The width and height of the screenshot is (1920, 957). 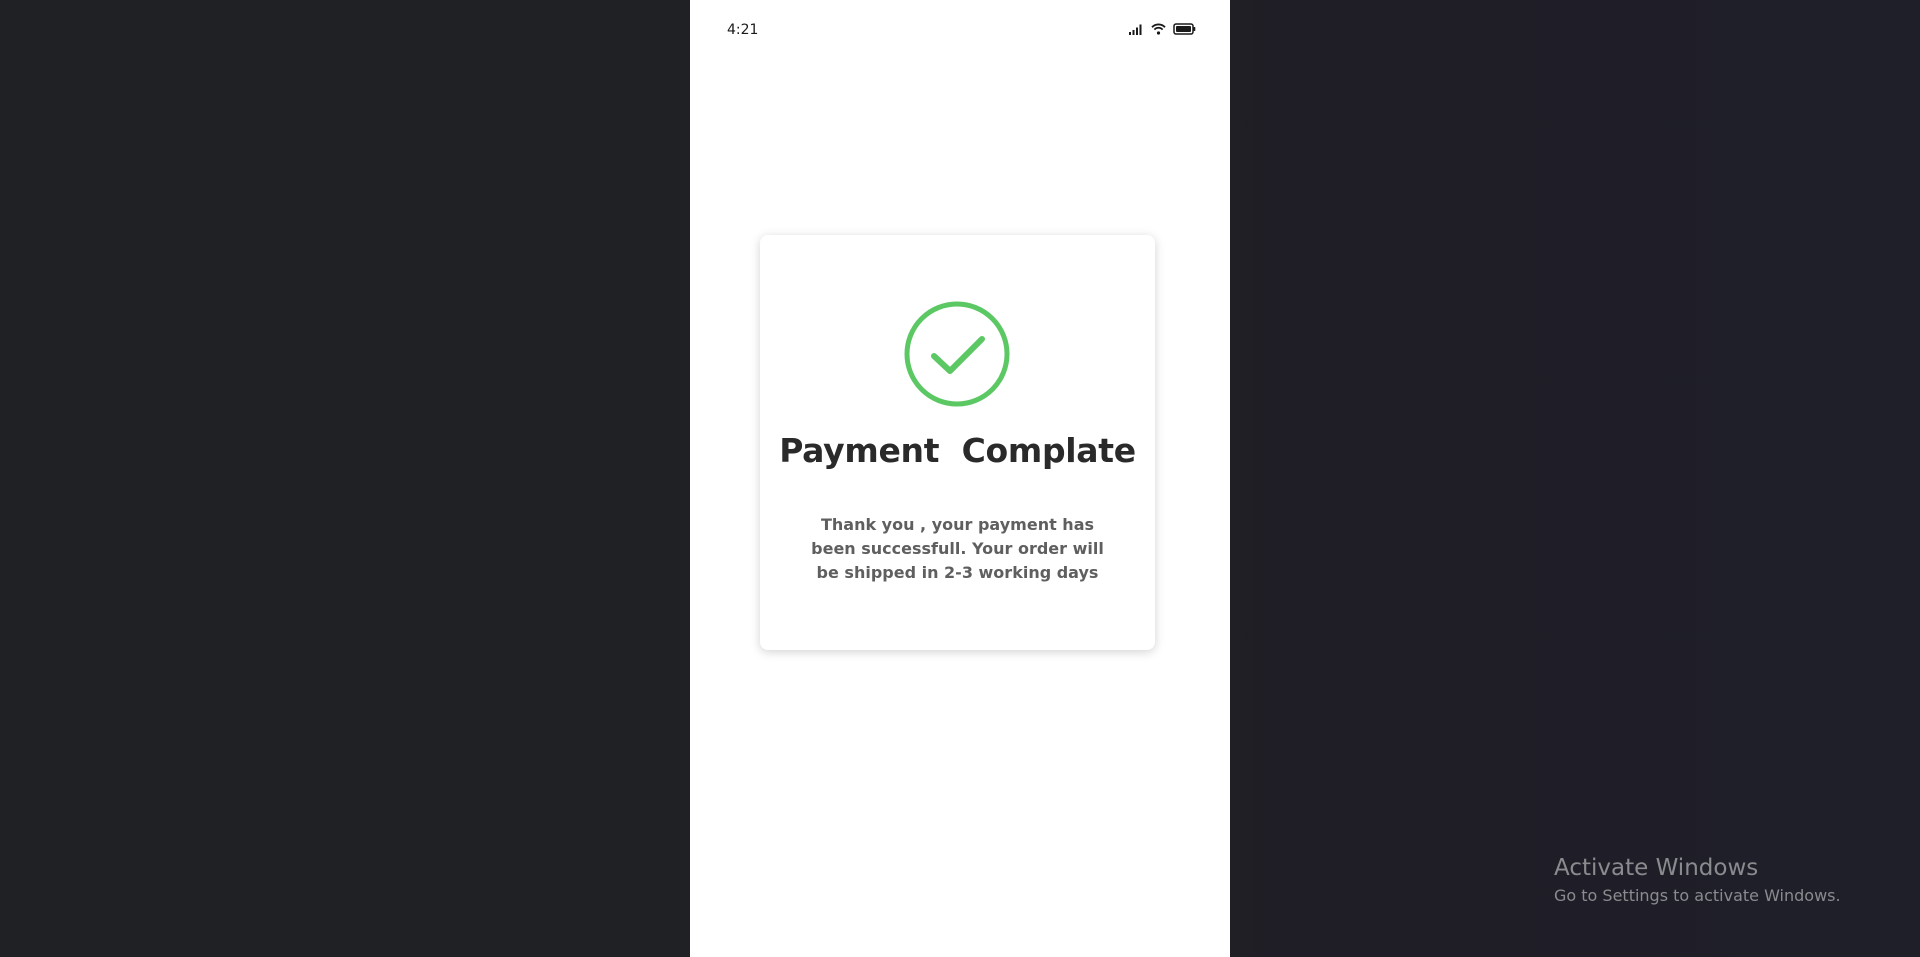 I want to click on wifi-icon, so click(x=1158, y=29).